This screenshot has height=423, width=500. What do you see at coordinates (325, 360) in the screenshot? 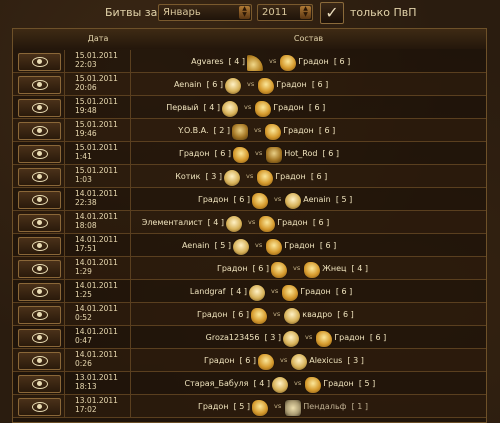
I see `player-2-name: Alexicus` at bounding box center [325, 360].